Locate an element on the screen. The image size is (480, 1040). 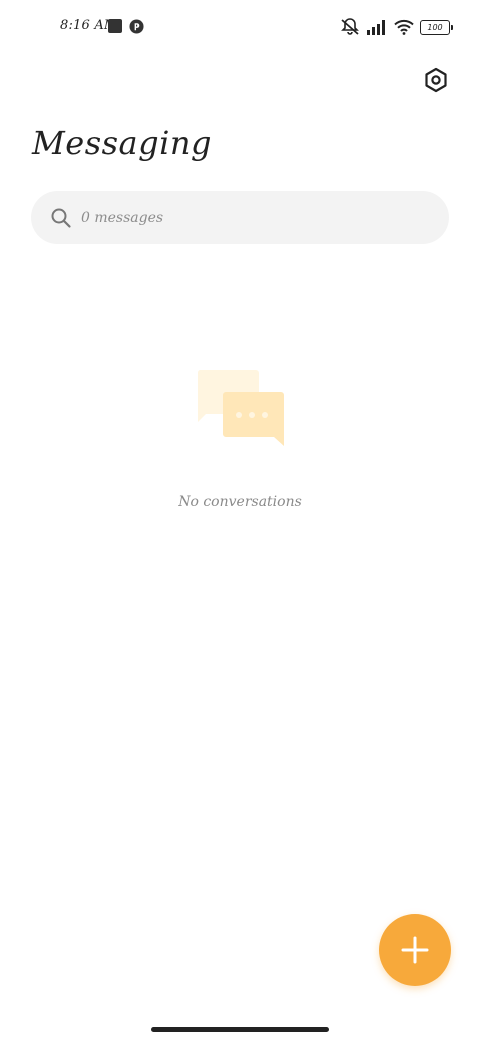
search-icon is located at coordinates (61, 218).